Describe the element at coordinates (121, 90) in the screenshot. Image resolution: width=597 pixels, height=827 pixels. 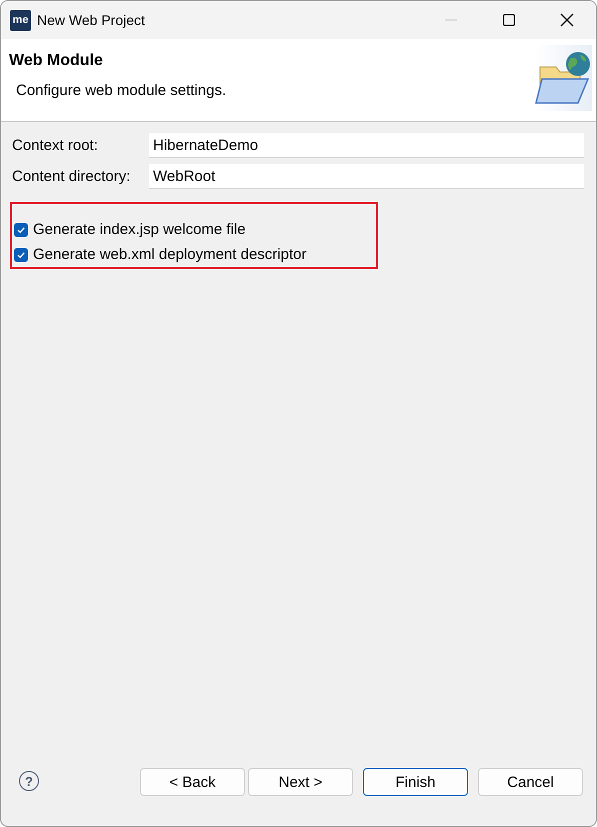
I see `page-description: Configure web module settings.` at that location.